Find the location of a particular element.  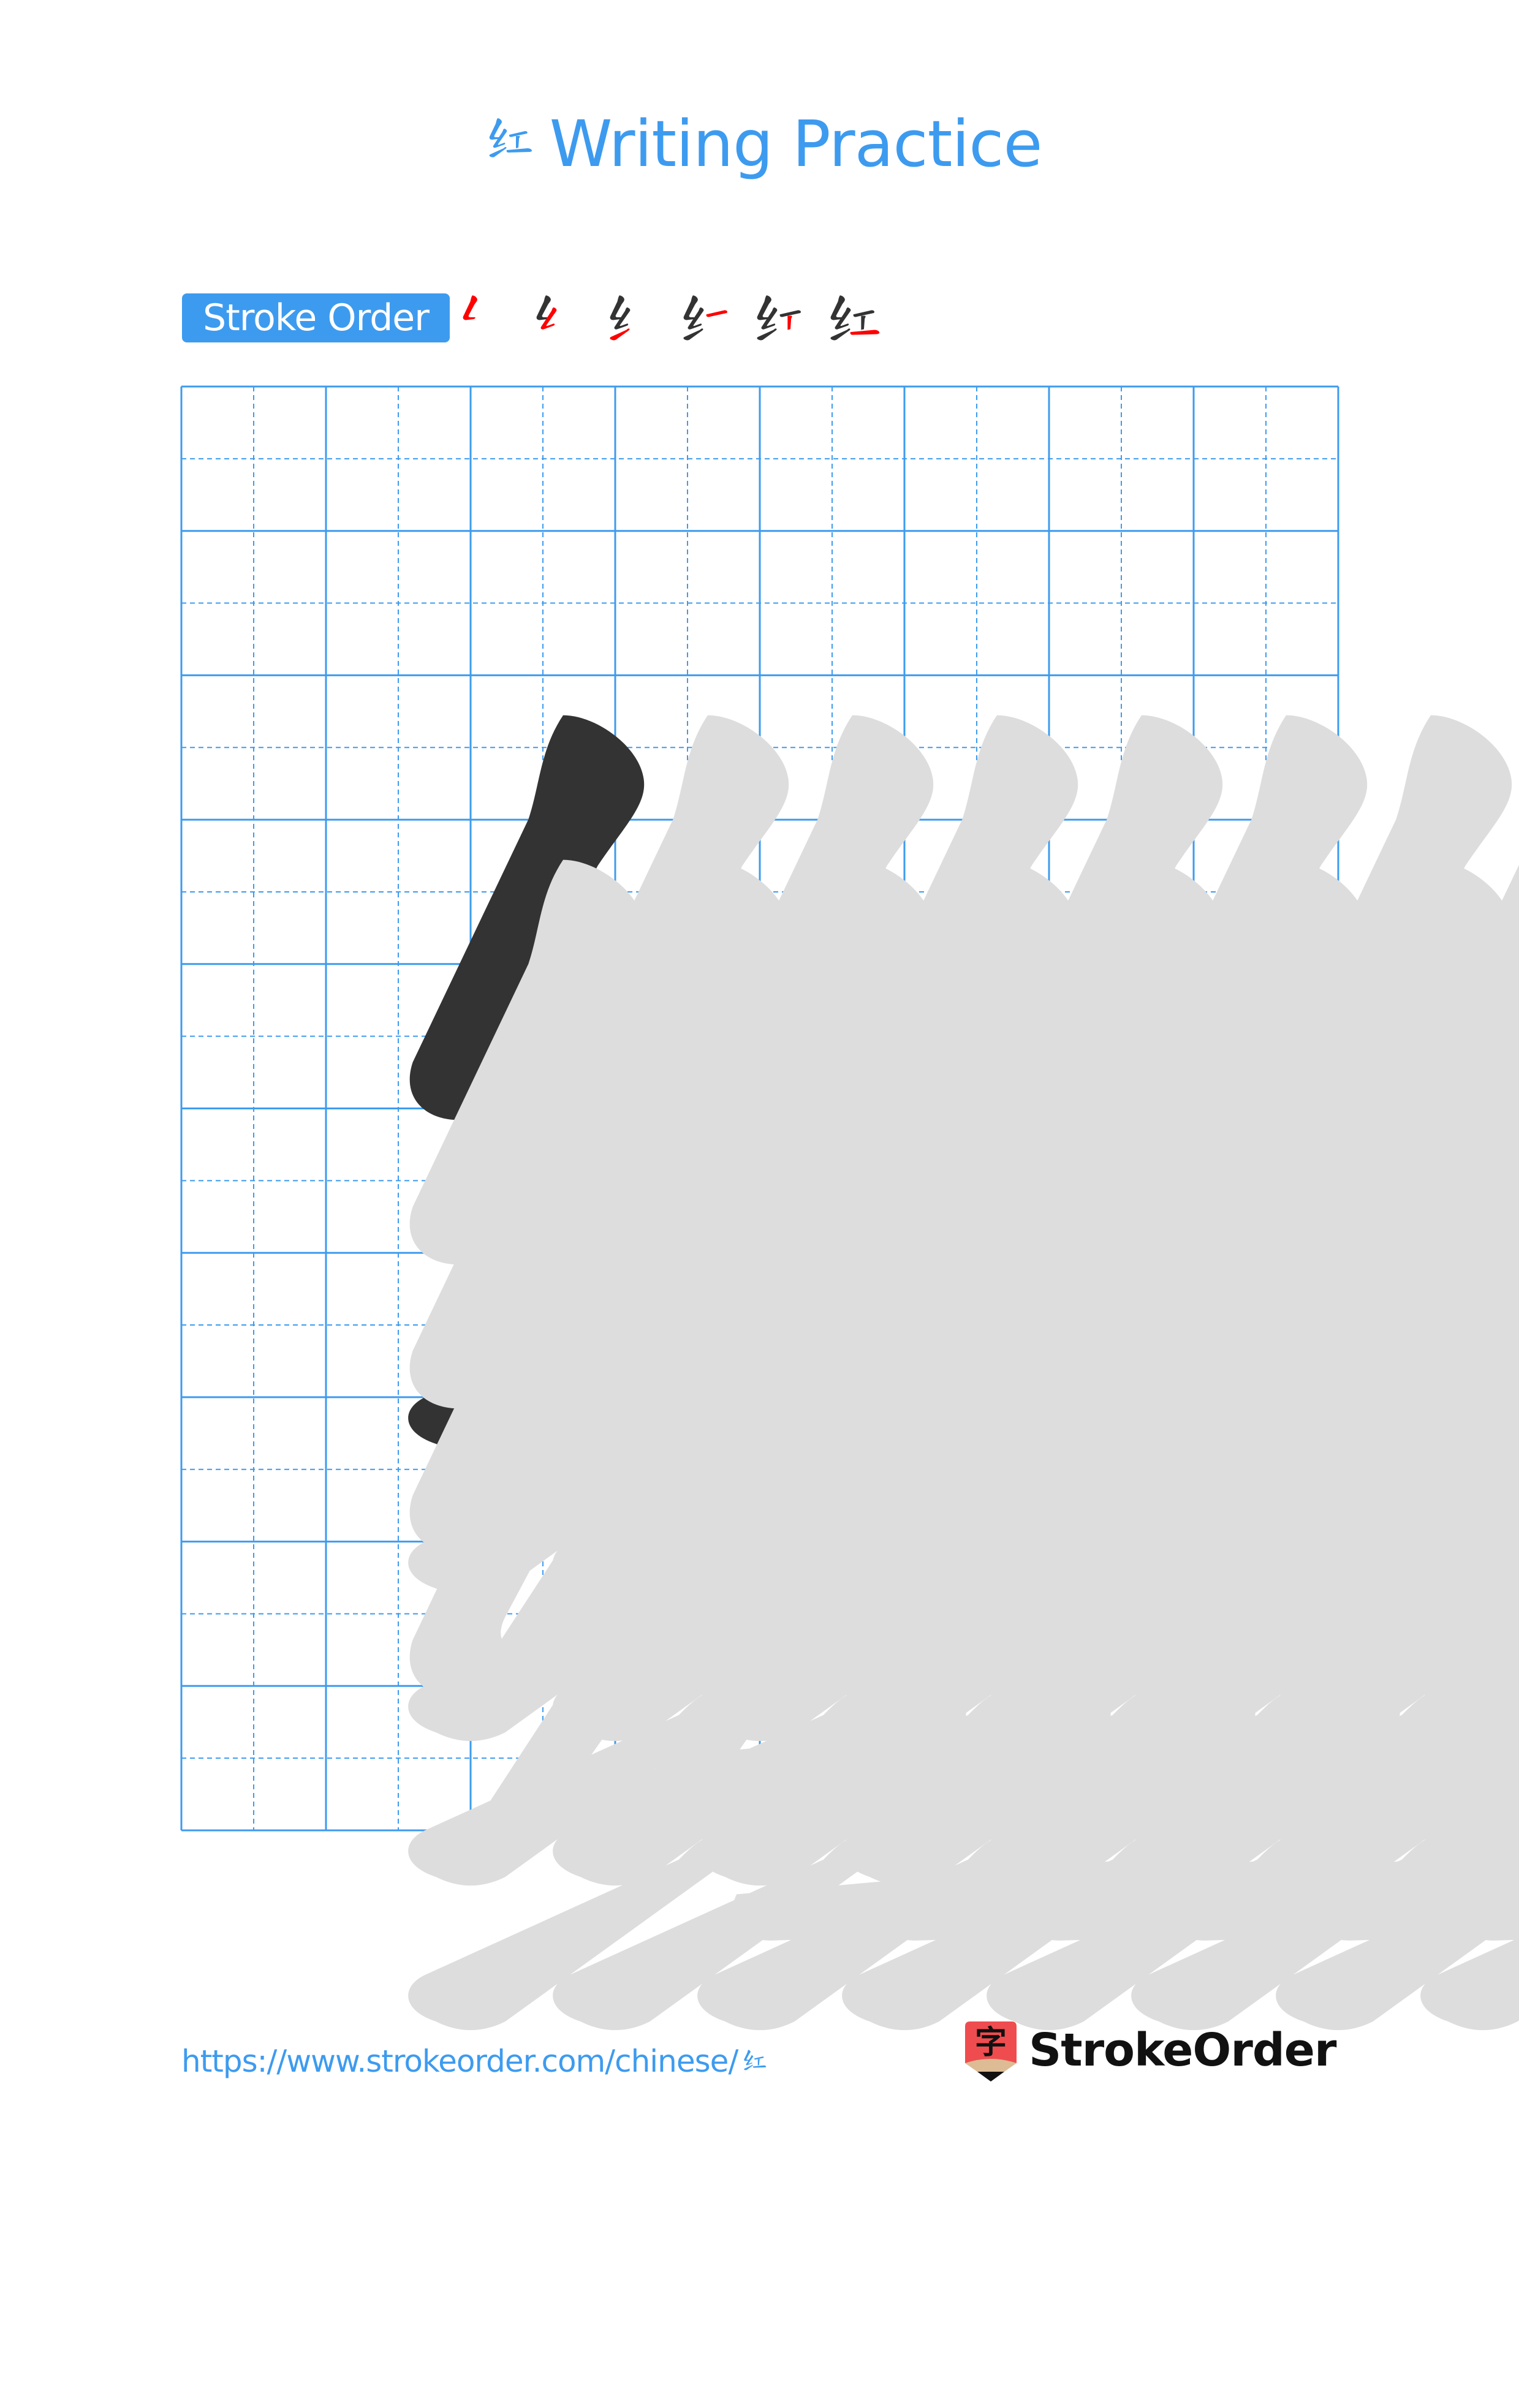

title-text: Writing Practice is located at coordinates (796, 144).